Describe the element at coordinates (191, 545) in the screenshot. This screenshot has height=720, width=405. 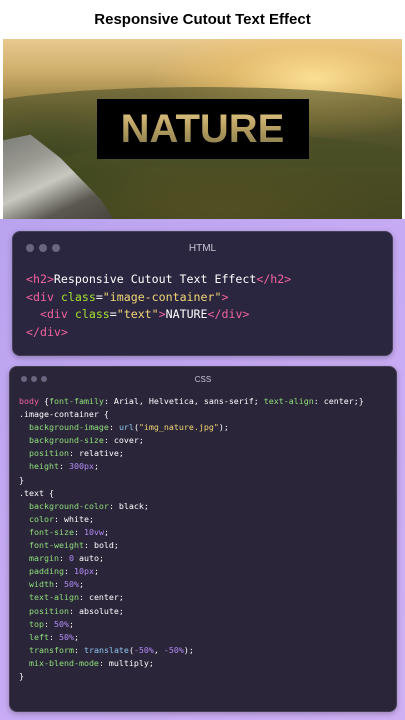
I see `code-line: font-weight: bold;` at that location.